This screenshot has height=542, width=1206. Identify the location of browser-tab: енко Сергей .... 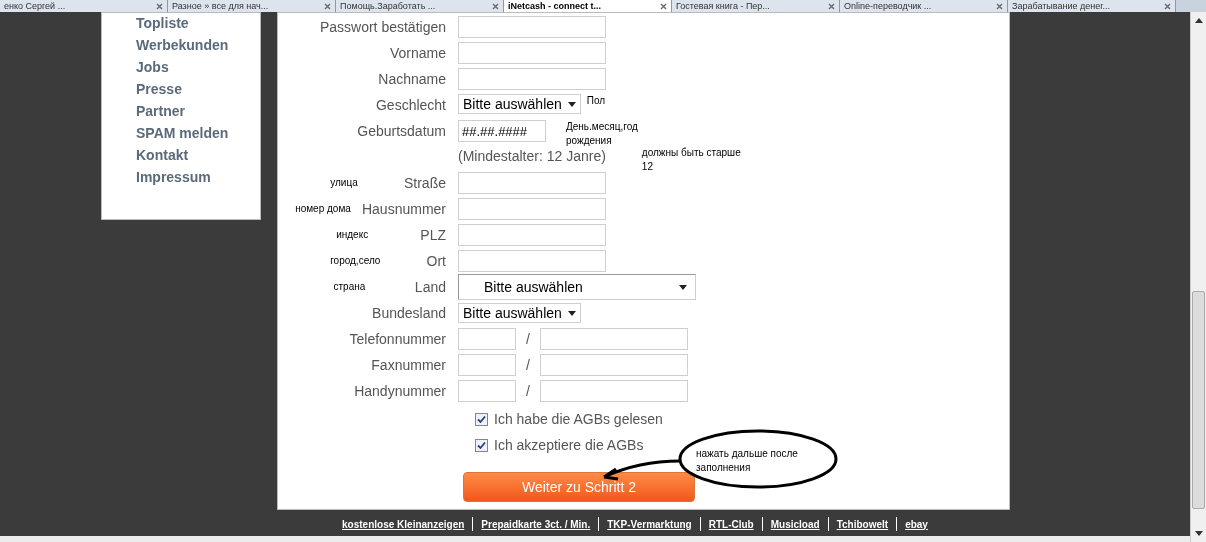
(84, 6).